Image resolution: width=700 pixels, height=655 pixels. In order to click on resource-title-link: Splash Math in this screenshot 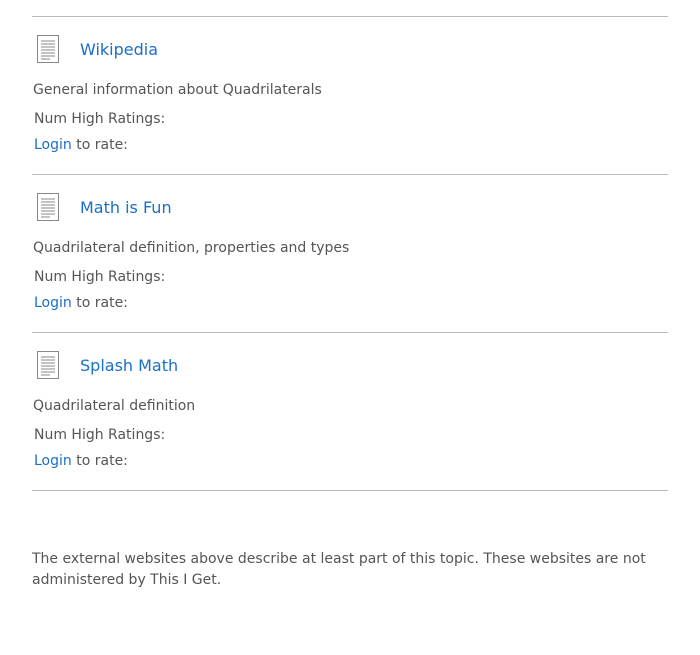, I will do `click(129, 366)`.